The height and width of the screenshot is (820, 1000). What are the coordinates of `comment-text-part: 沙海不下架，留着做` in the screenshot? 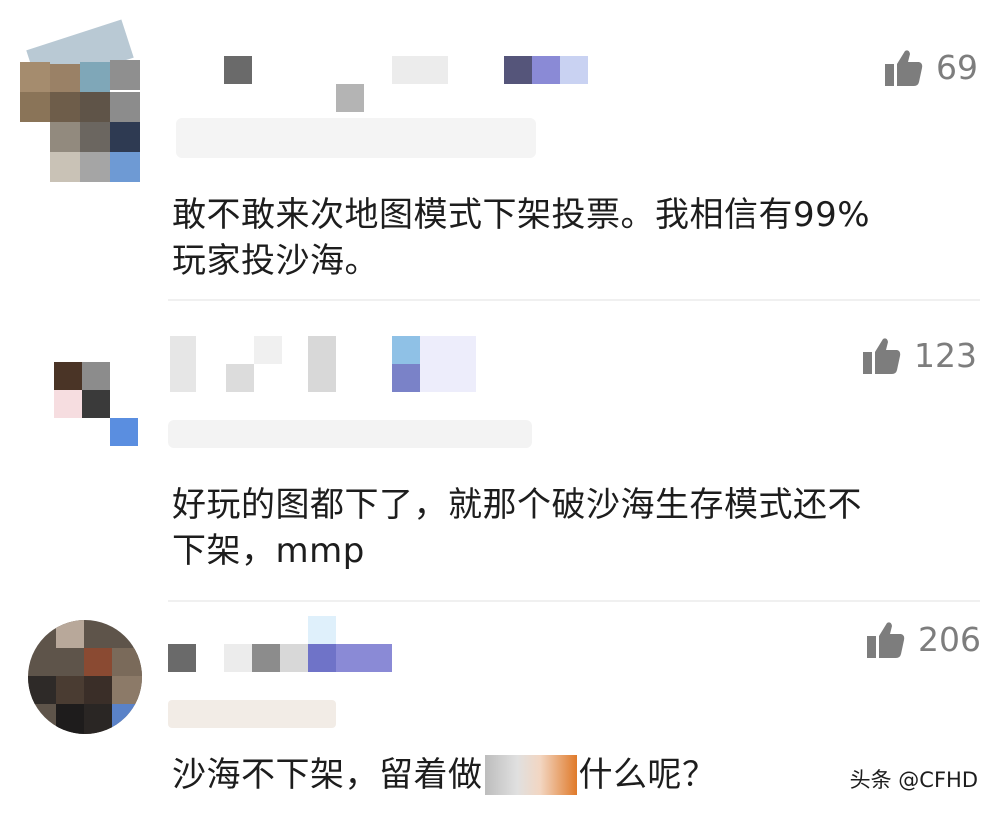 It's located at (327, 775).